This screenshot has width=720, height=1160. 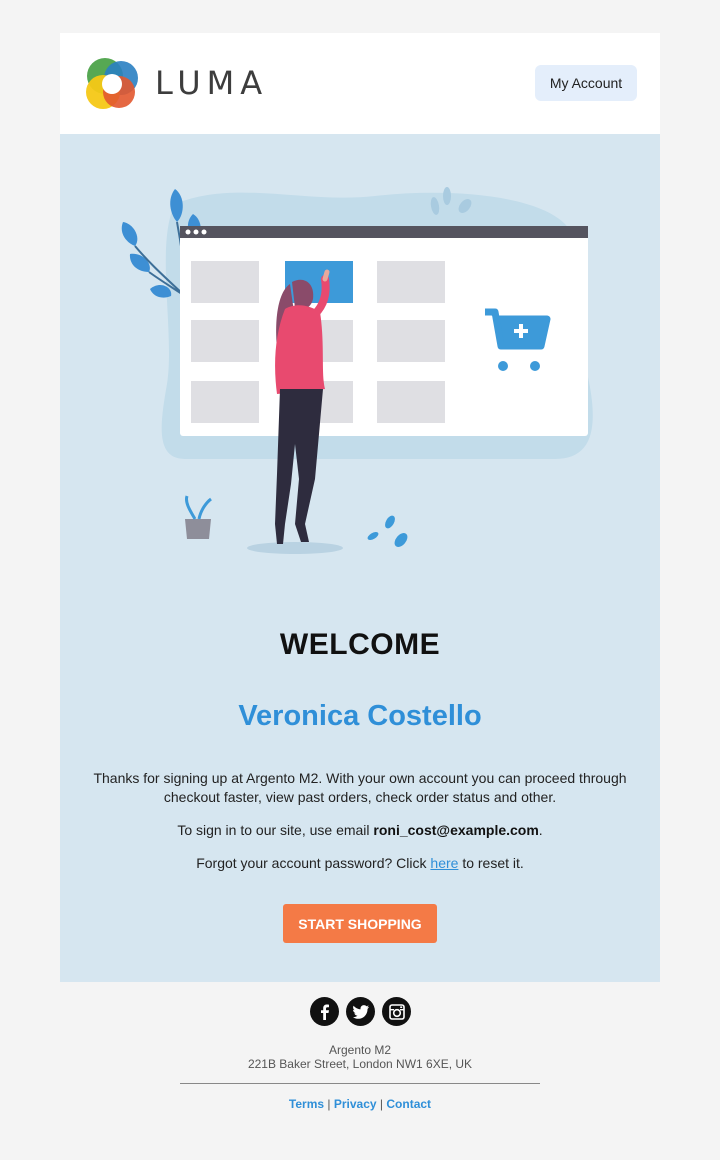 I want to click on signin-suffix: ., so click(x=540, y=830).